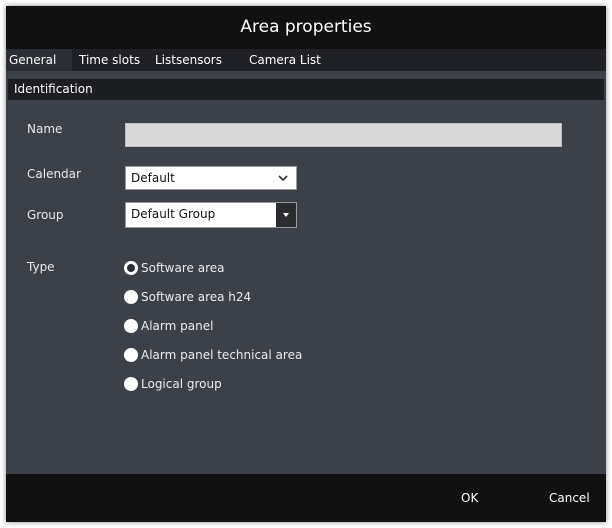  I want to click on radio-label: Alarm panel, so click(177, 326).